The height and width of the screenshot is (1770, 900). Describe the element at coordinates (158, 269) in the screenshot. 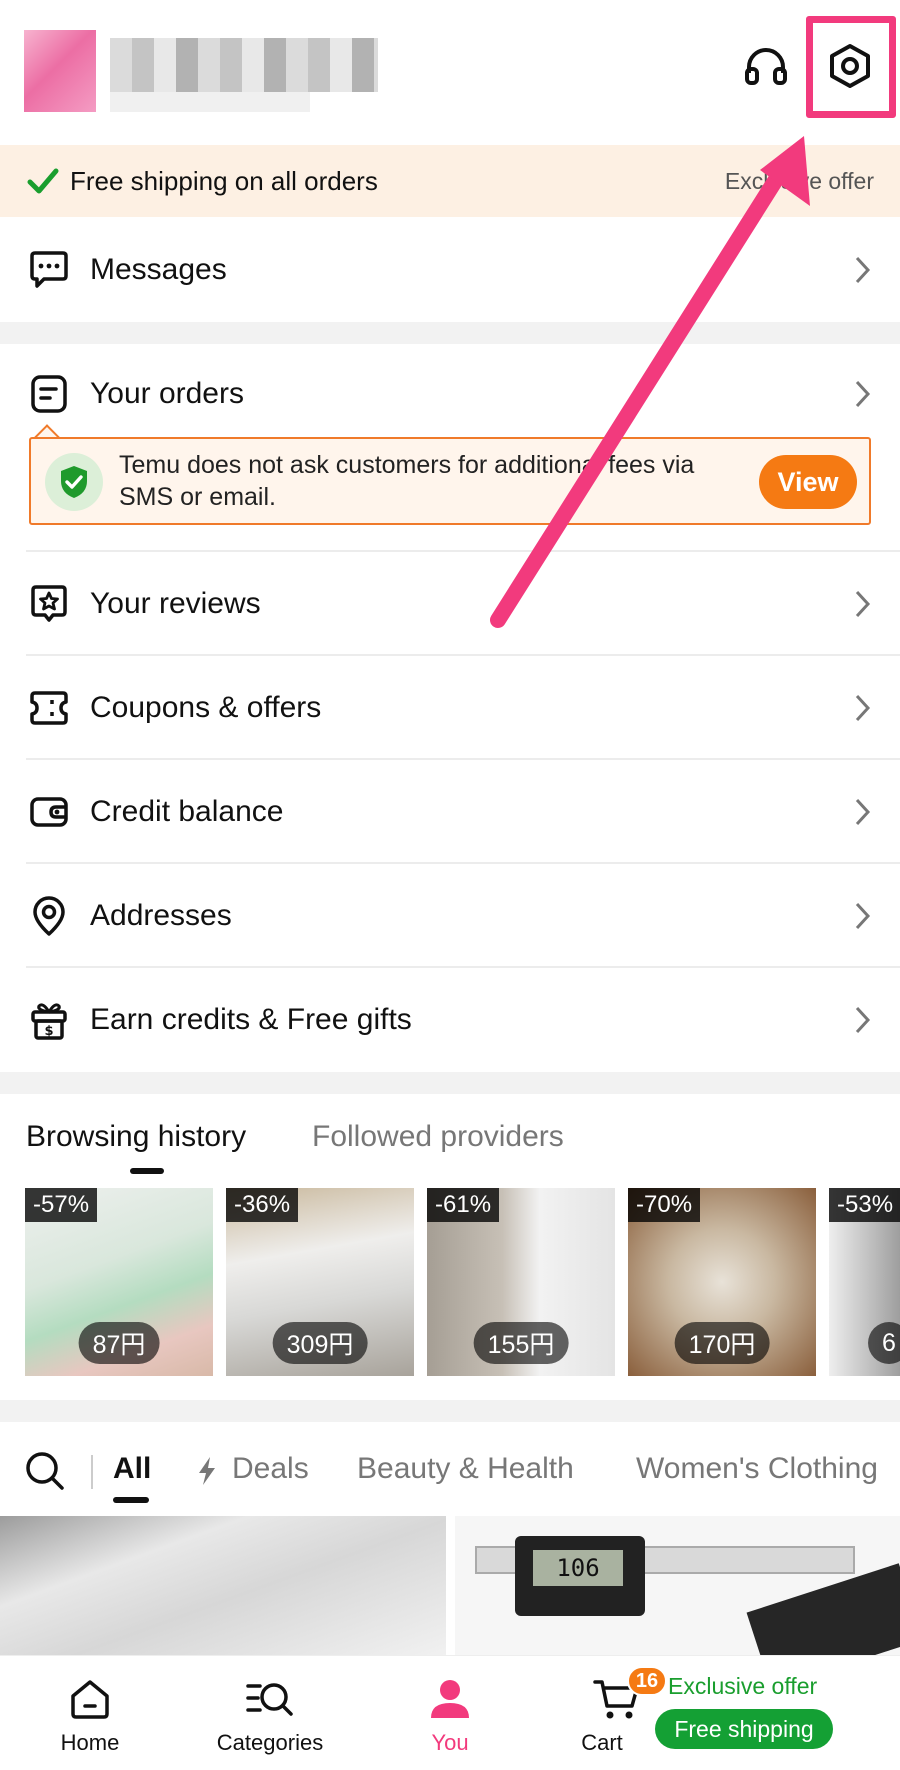

I see `menu-label: Messages` at that location.